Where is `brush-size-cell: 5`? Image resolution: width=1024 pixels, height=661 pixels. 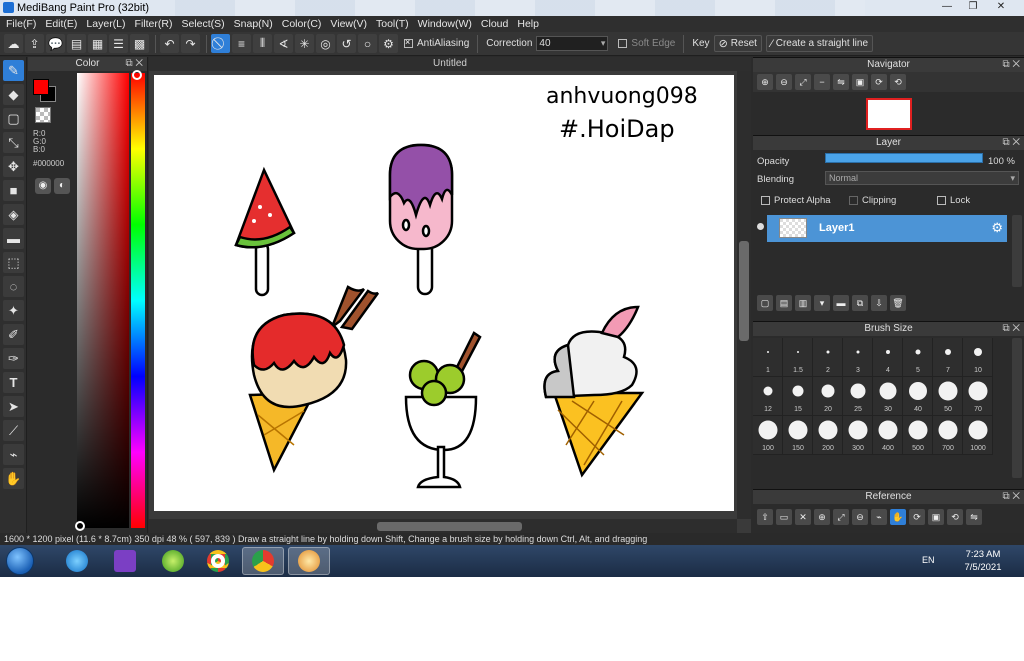
brush-size-cell: 5 is located at coordinates (918, 357).